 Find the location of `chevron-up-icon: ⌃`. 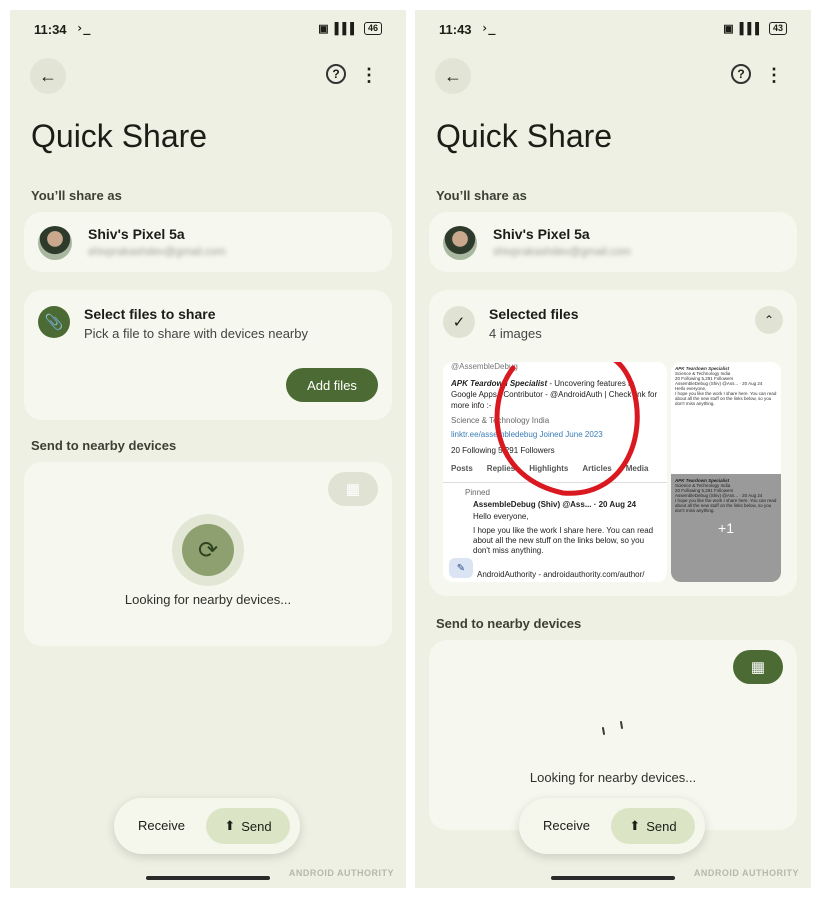

chevron-up-icon: ⌃ is located at coordinates (769, 320).